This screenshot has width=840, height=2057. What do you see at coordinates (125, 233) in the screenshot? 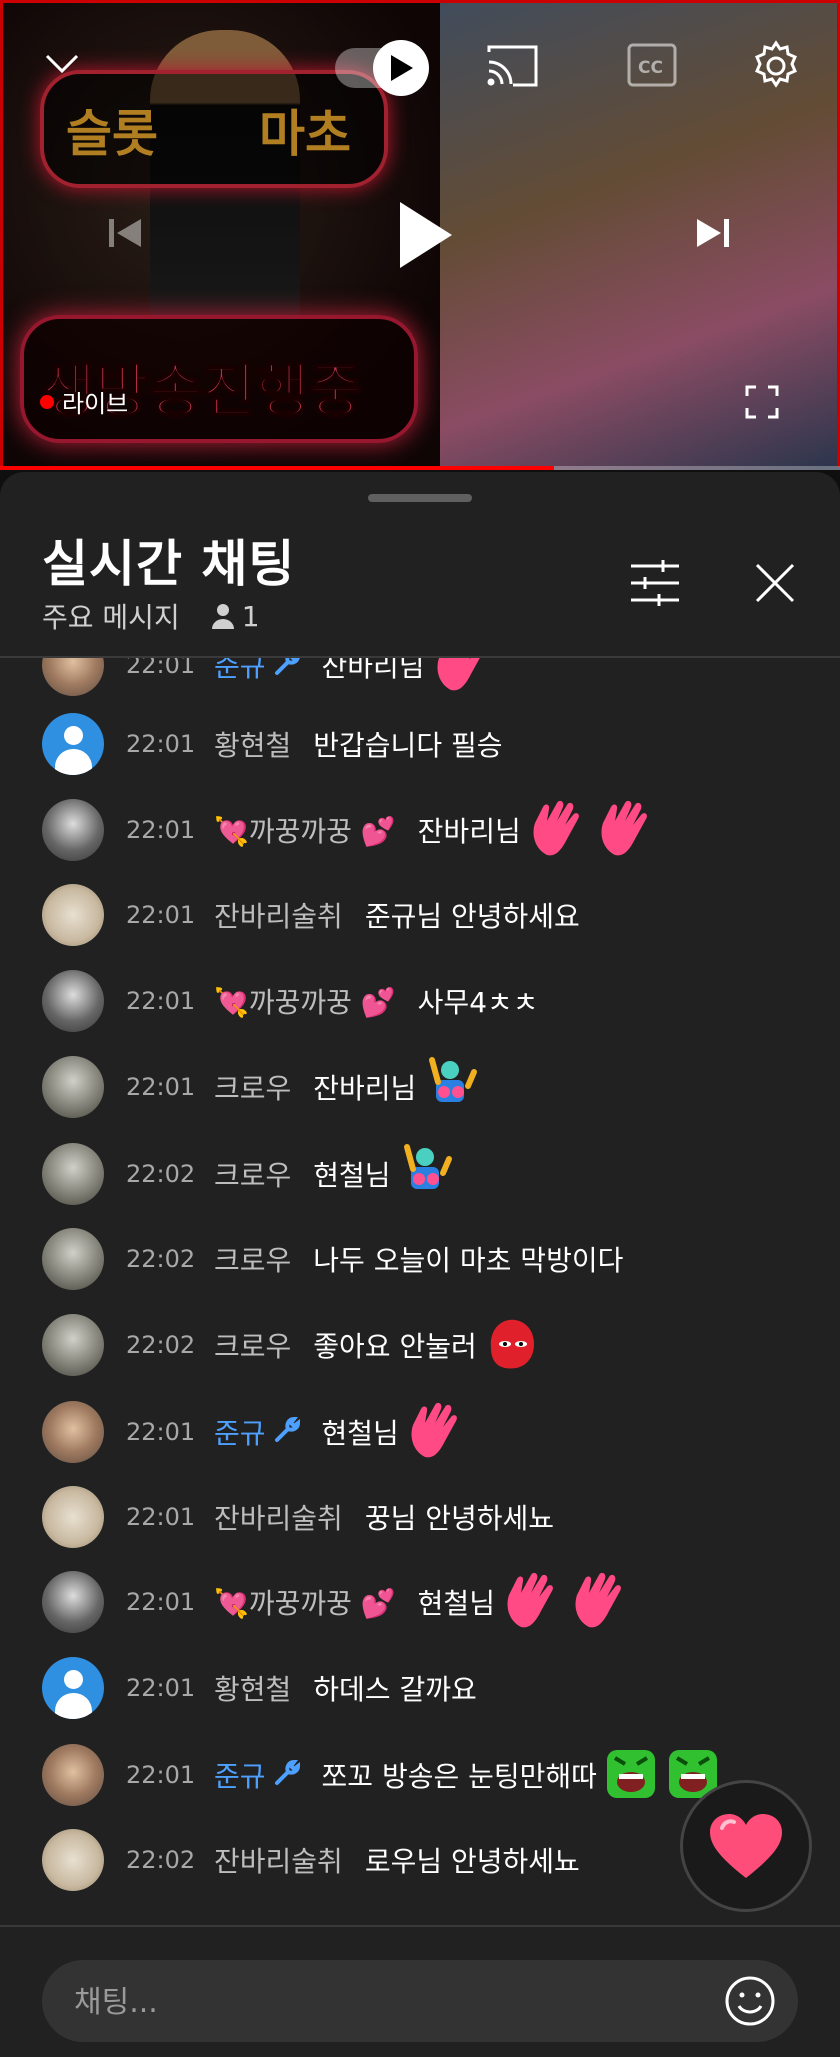
I see `previous-icon` at bounding box center [125, 233].